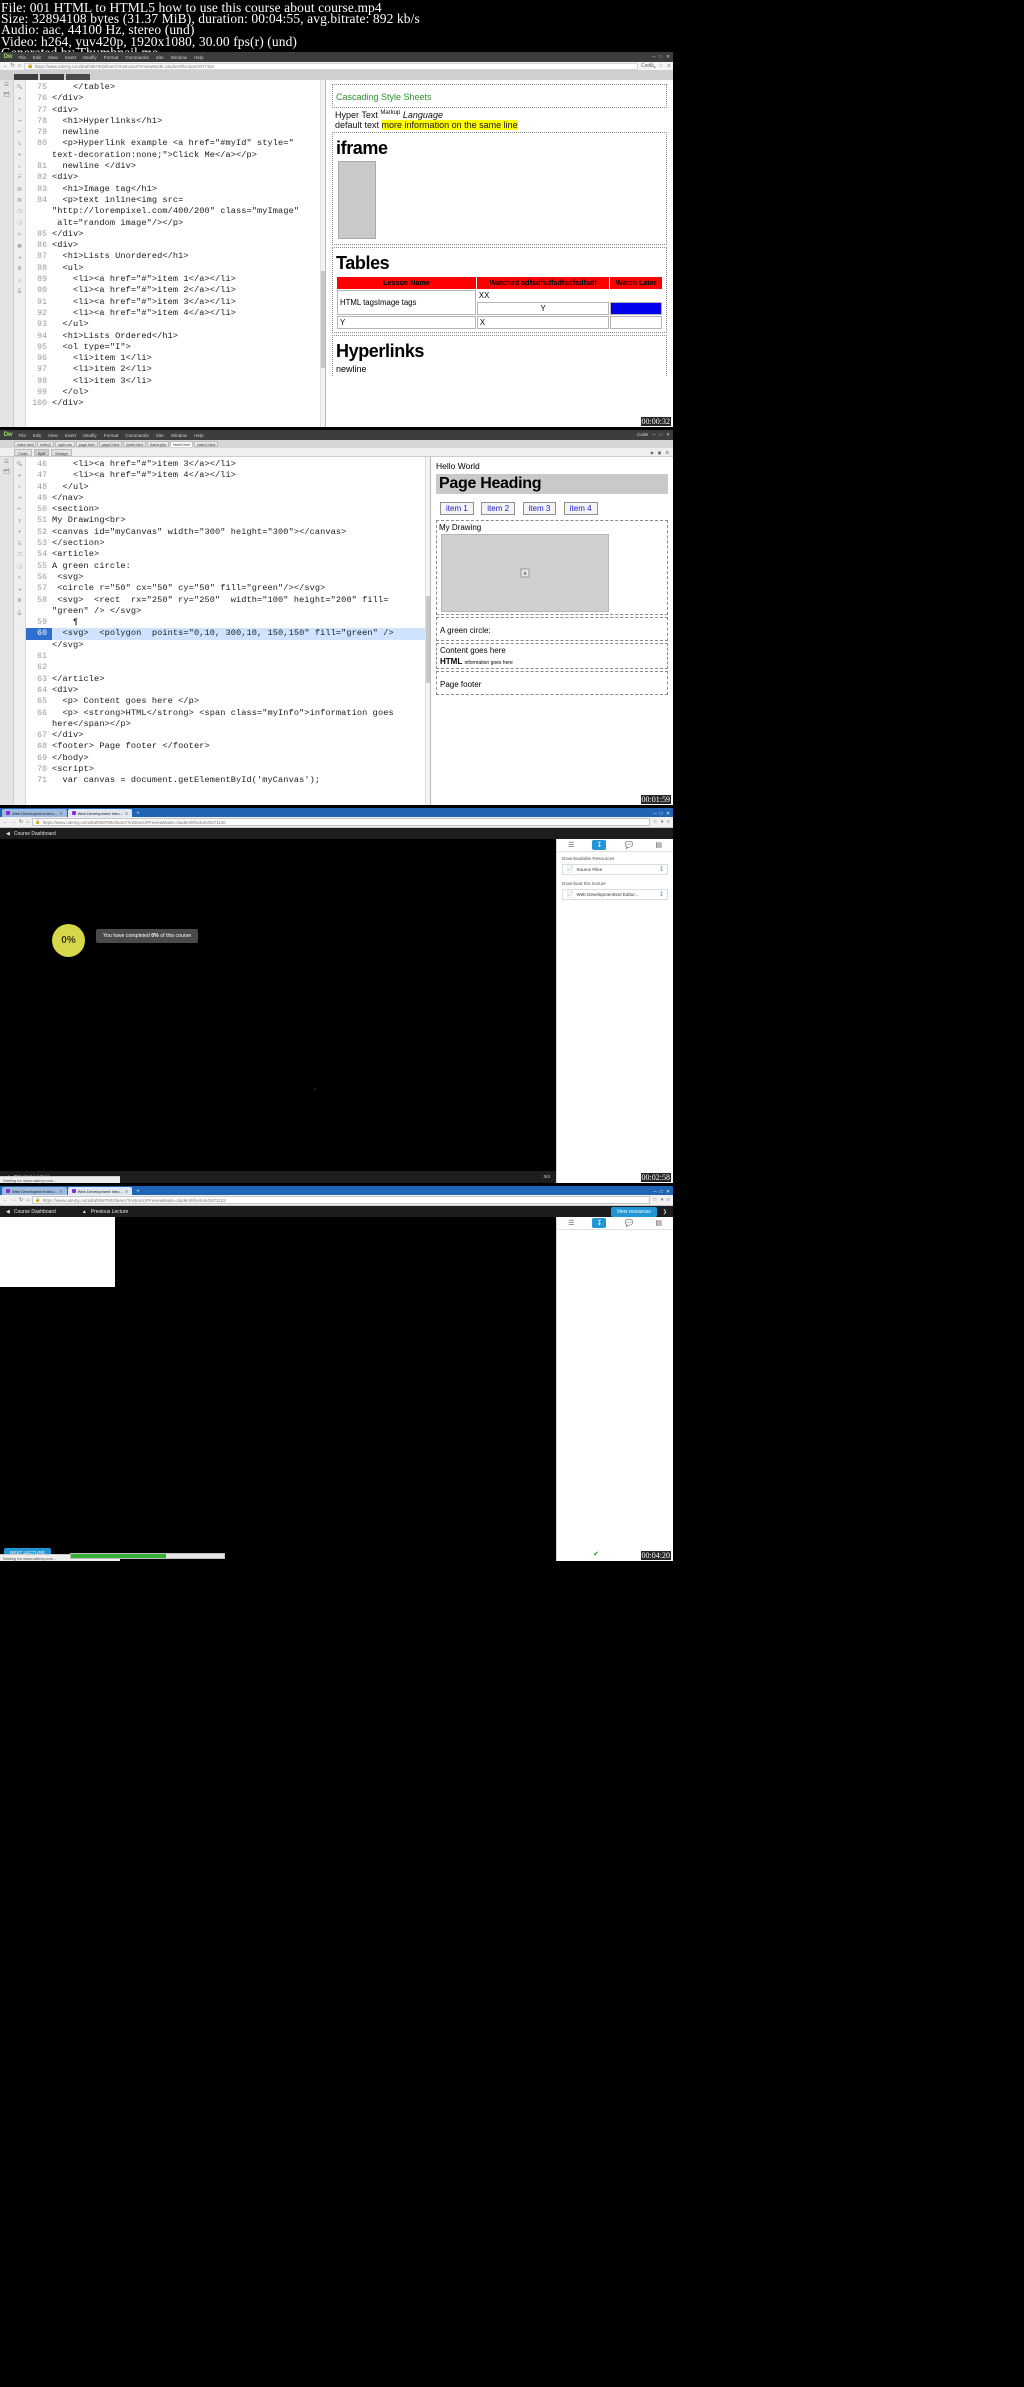 This screenshot has width=1024, height=2387. What do you see at coordinates (175, 132) in the screenshot?
I see `code-line: 79 newline` at bounding box center [175, 132].